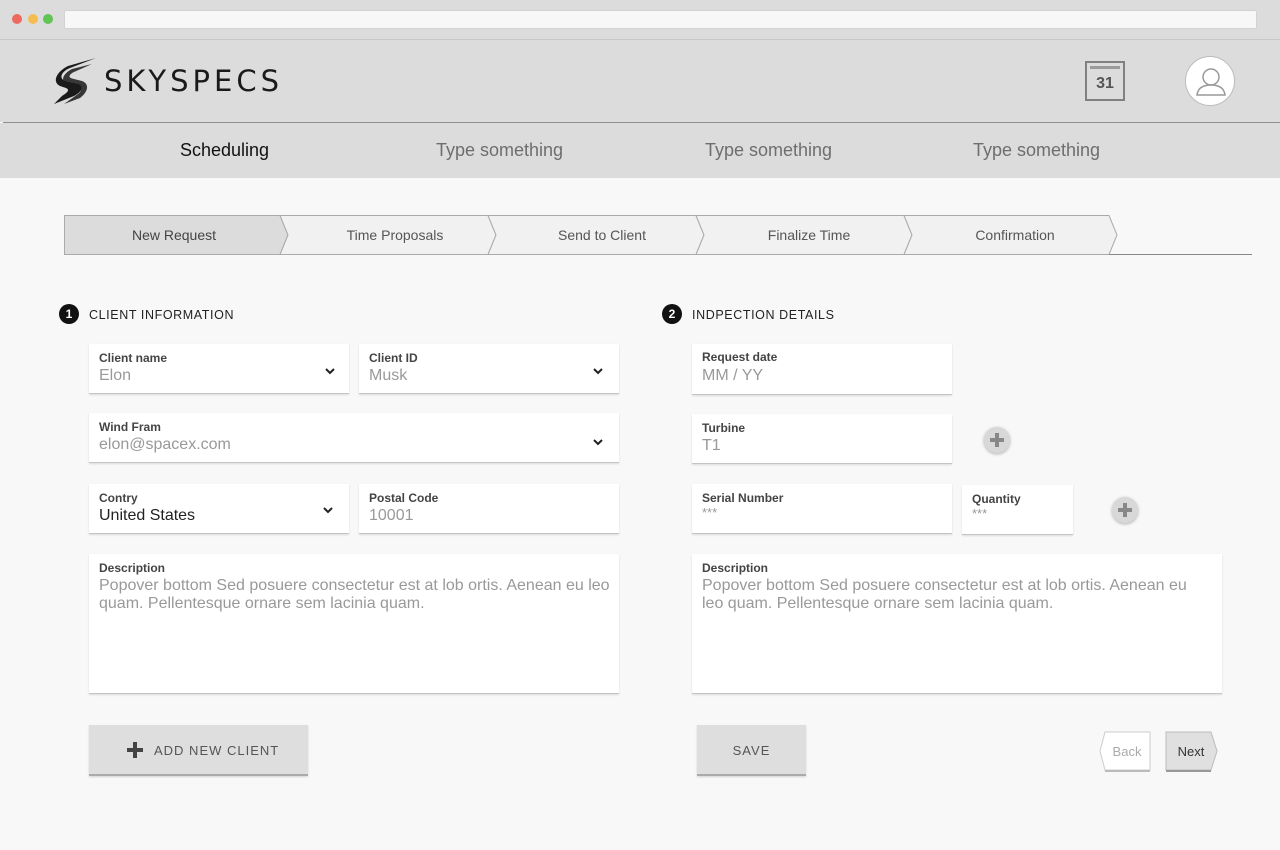 The height and width of the screenshot is (850, 1280). I want to click on add-turbine-button, so click(997, 440).